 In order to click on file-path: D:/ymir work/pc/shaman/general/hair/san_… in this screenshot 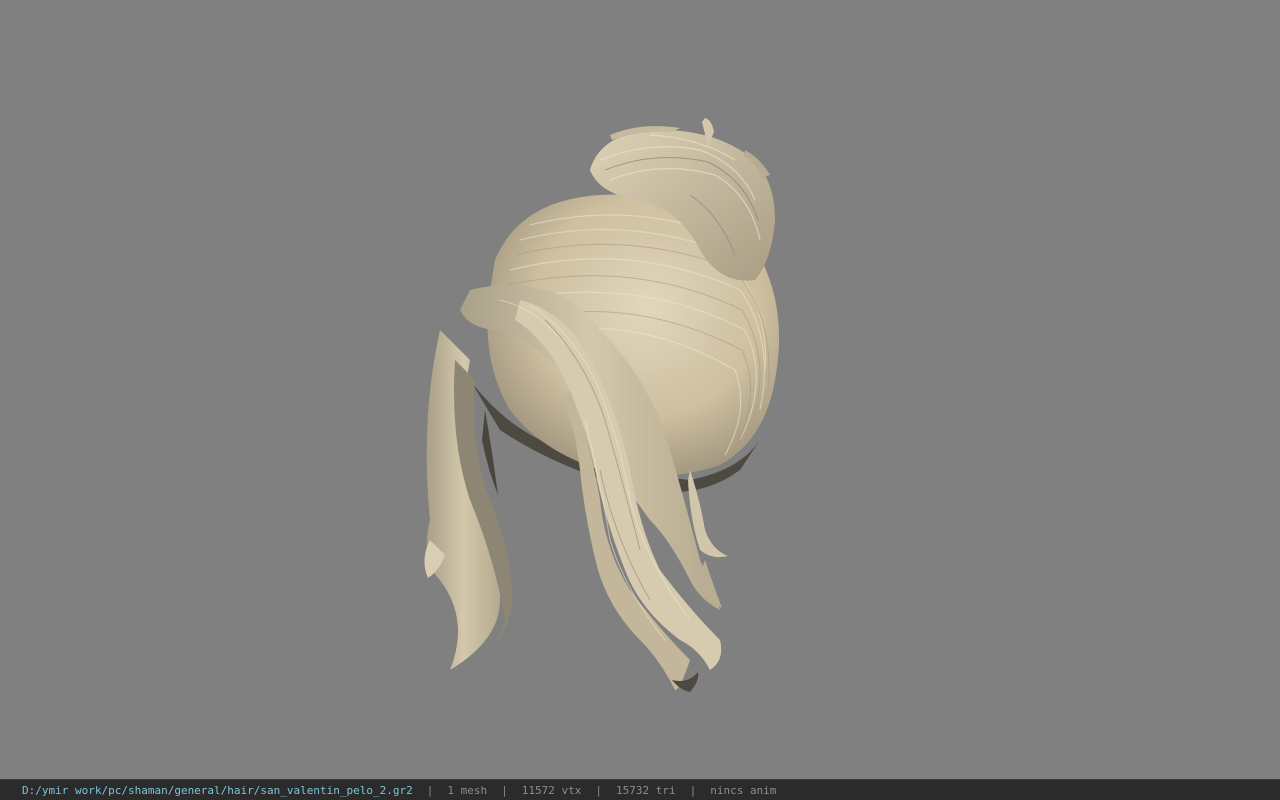, I will do `click(217, 790)`.